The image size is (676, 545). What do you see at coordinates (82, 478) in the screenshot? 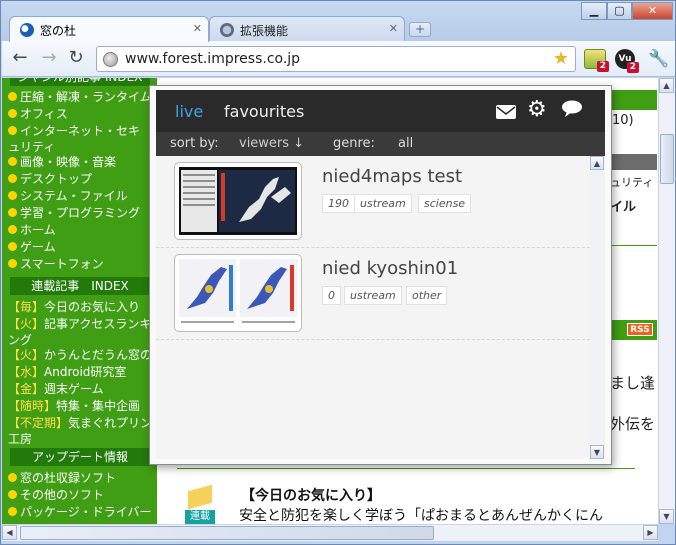
I see `sidebar-item-update: 窓の杜収録ソフト` at bounding box center [82, 478].